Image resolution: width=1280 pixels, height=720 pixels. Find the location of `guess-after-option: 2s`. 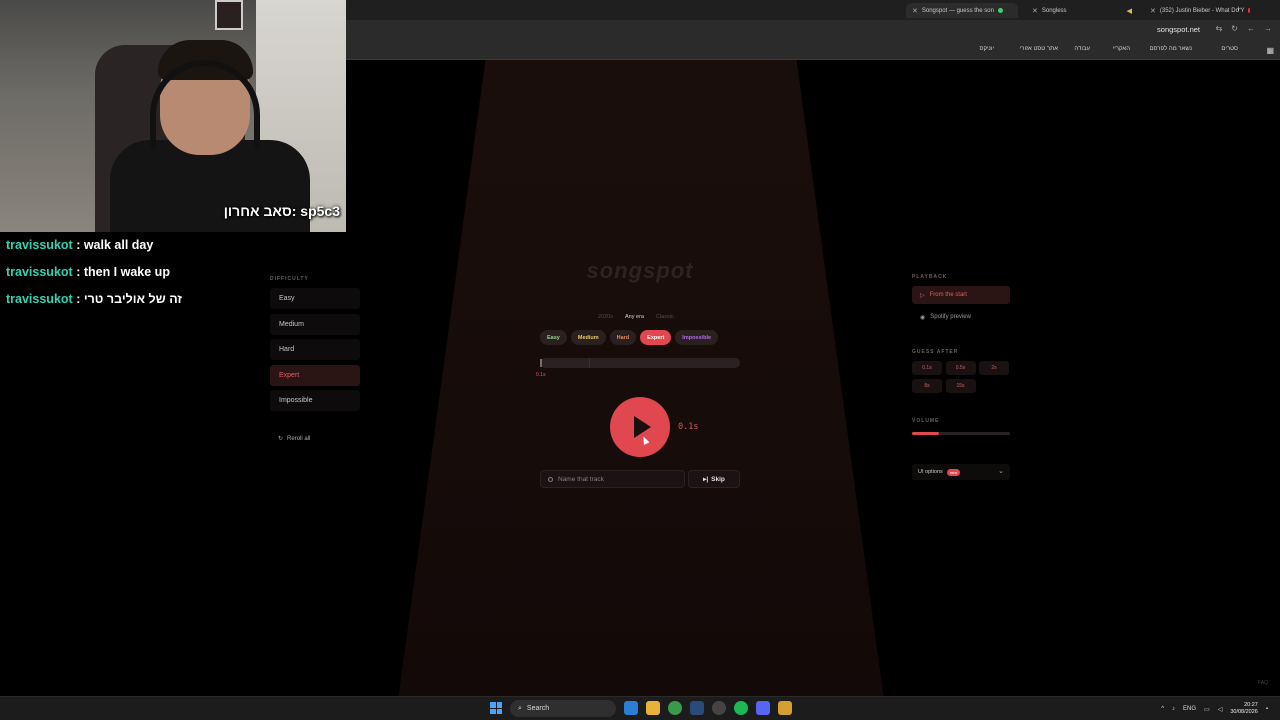

guess-after-option: 2s is located at coordinates (994, 368).